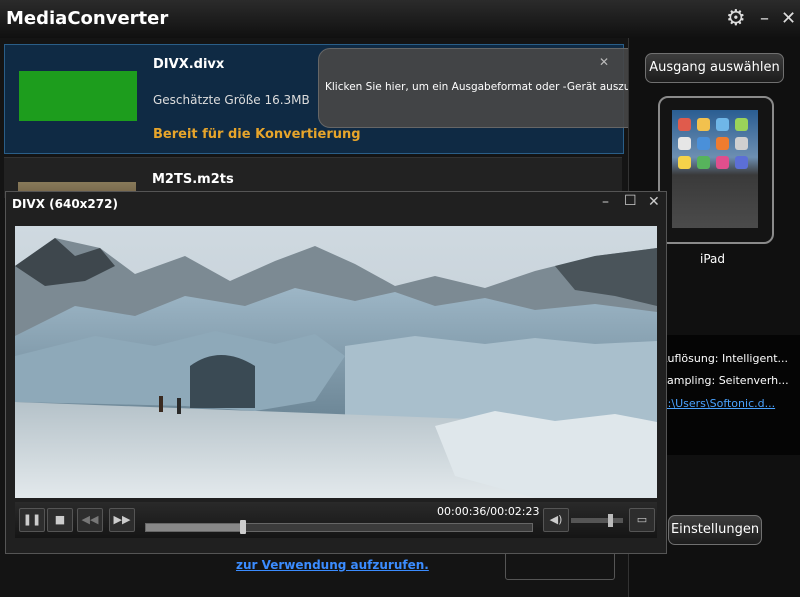 Image resolution: width=800 pixels, height=597 pixels. What do you see at coordinates (715, 530) in the screenshot?
I see `settings-button: Einstellungen` at bounding box center [715, 530].